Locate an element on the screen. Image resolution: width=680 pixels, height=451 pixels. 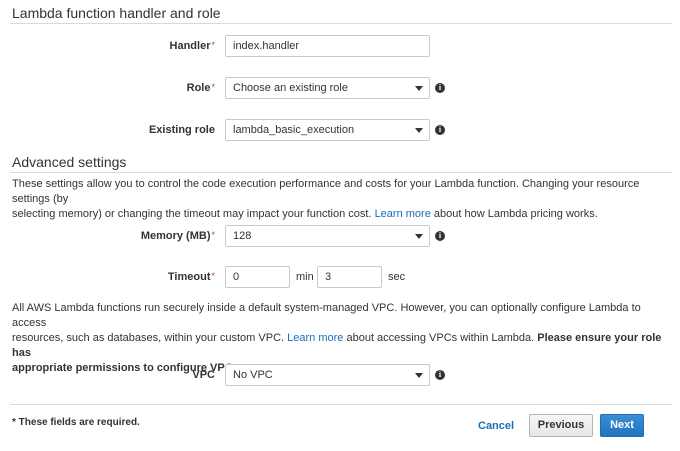
handler-input: index.handler is located at coordinates (327, 46).